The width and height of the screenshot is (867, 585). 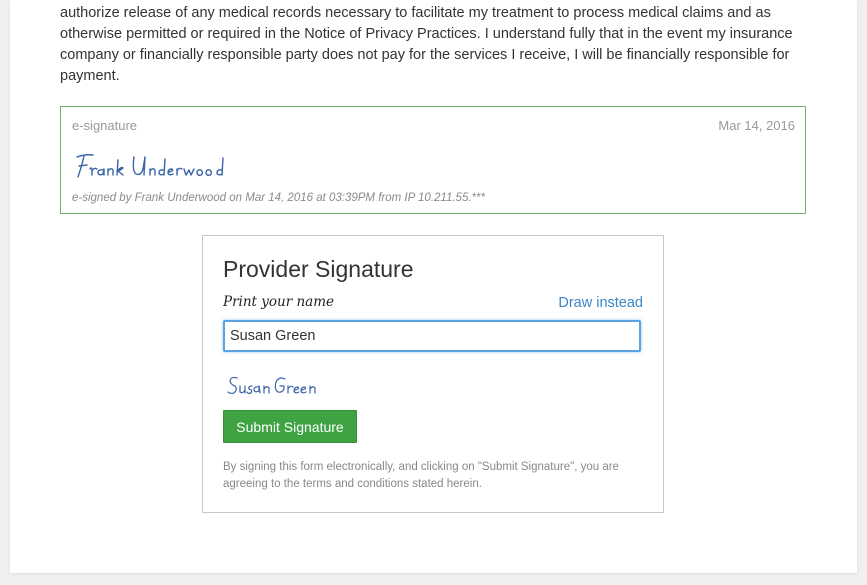 I want to click on signature-preview, so click(x=271, y=385).